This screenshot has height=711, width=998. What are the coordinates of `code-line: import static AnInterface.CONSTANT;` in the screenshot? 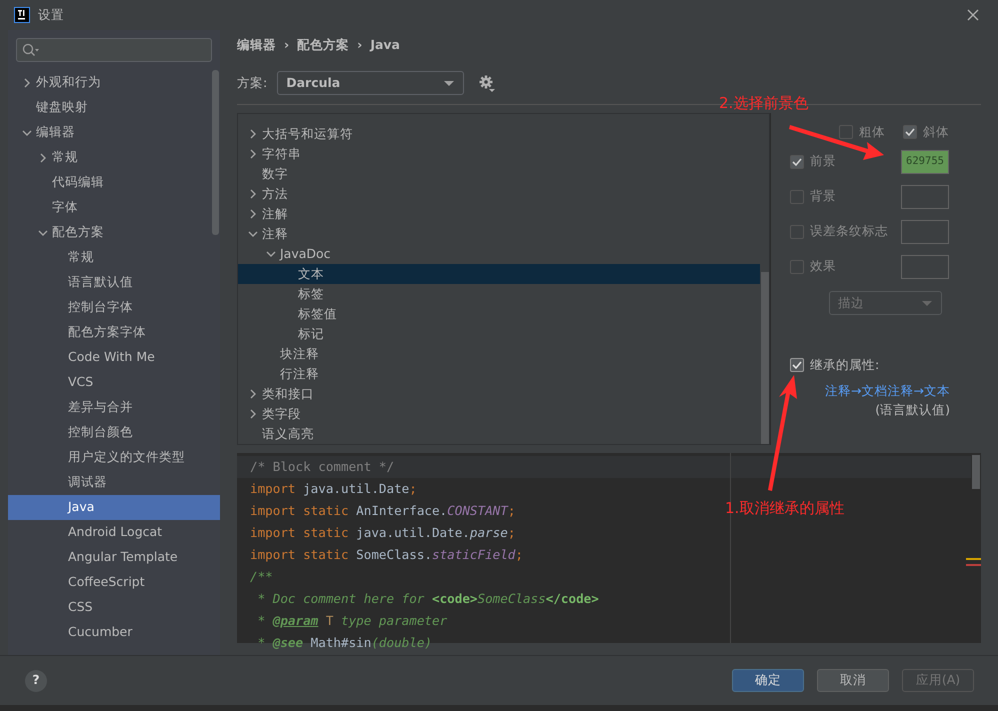 It's located at (383, 511).